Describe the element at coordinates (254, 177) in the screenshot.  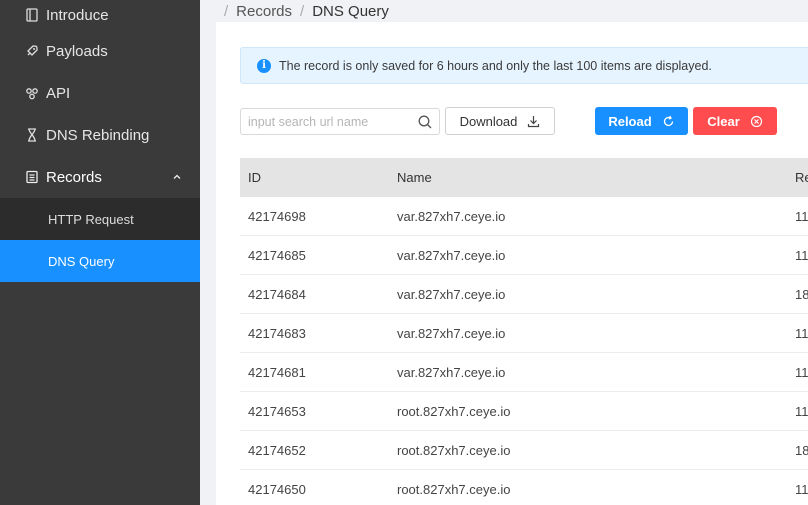
I see `column-header-id: ID` at that location.